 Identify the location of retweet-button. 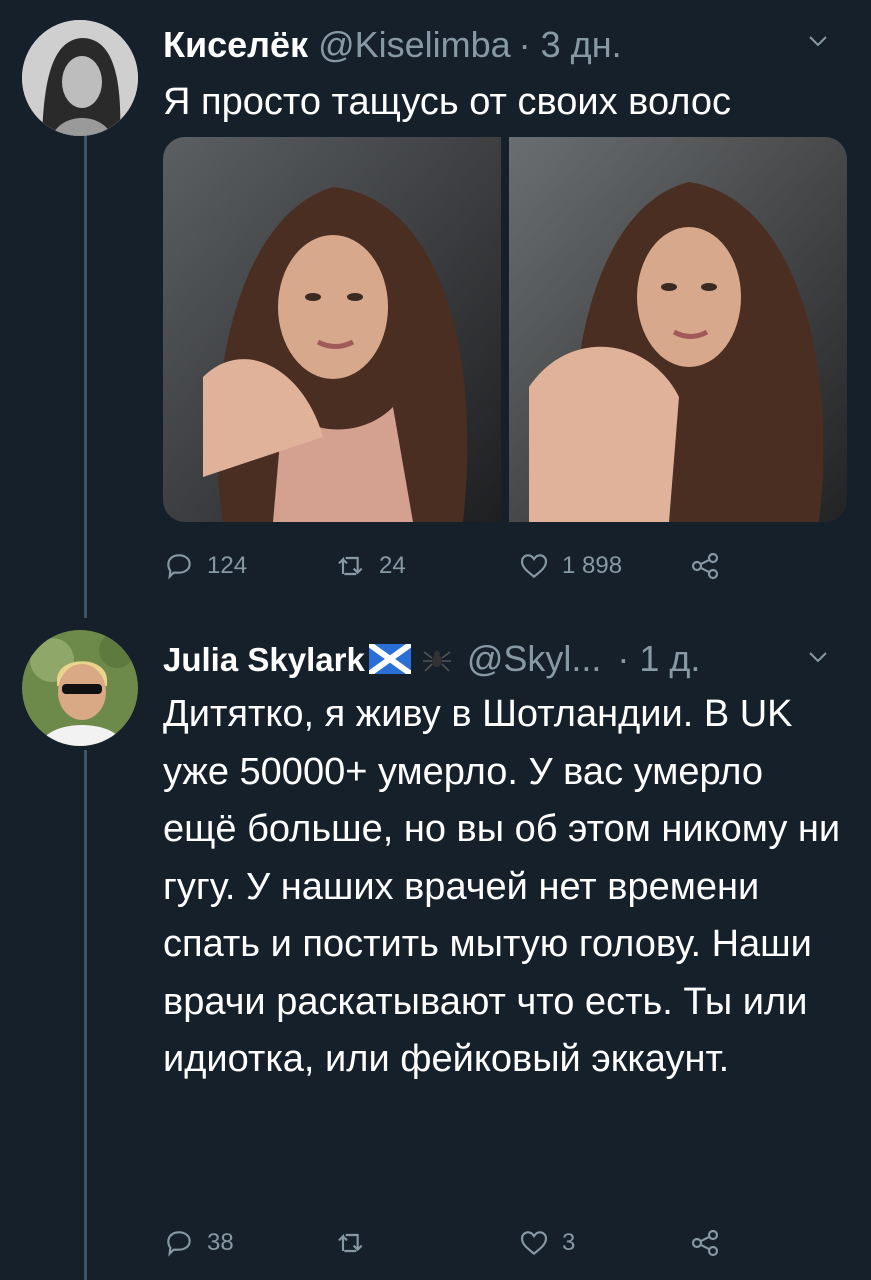
(351, 1243).